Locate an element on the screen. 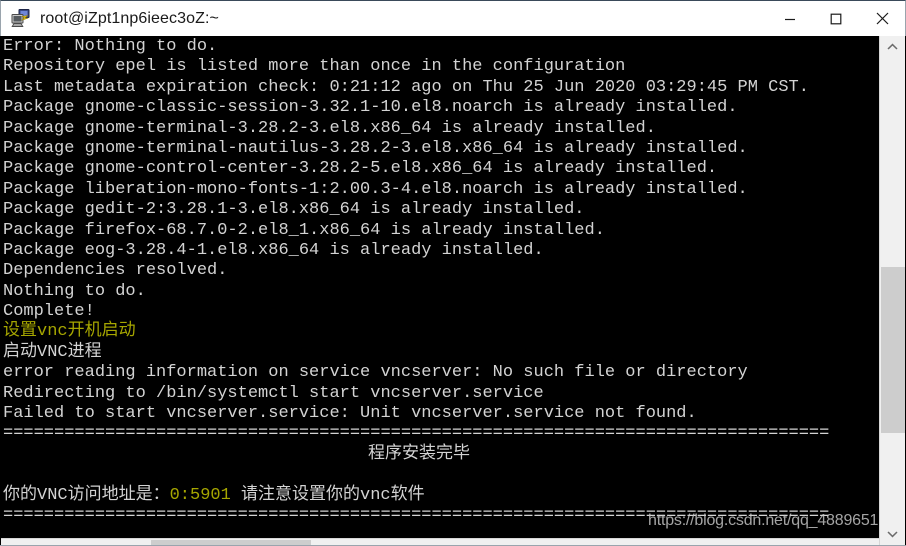  terminal-line-segment is located at coordinates (8, 474).